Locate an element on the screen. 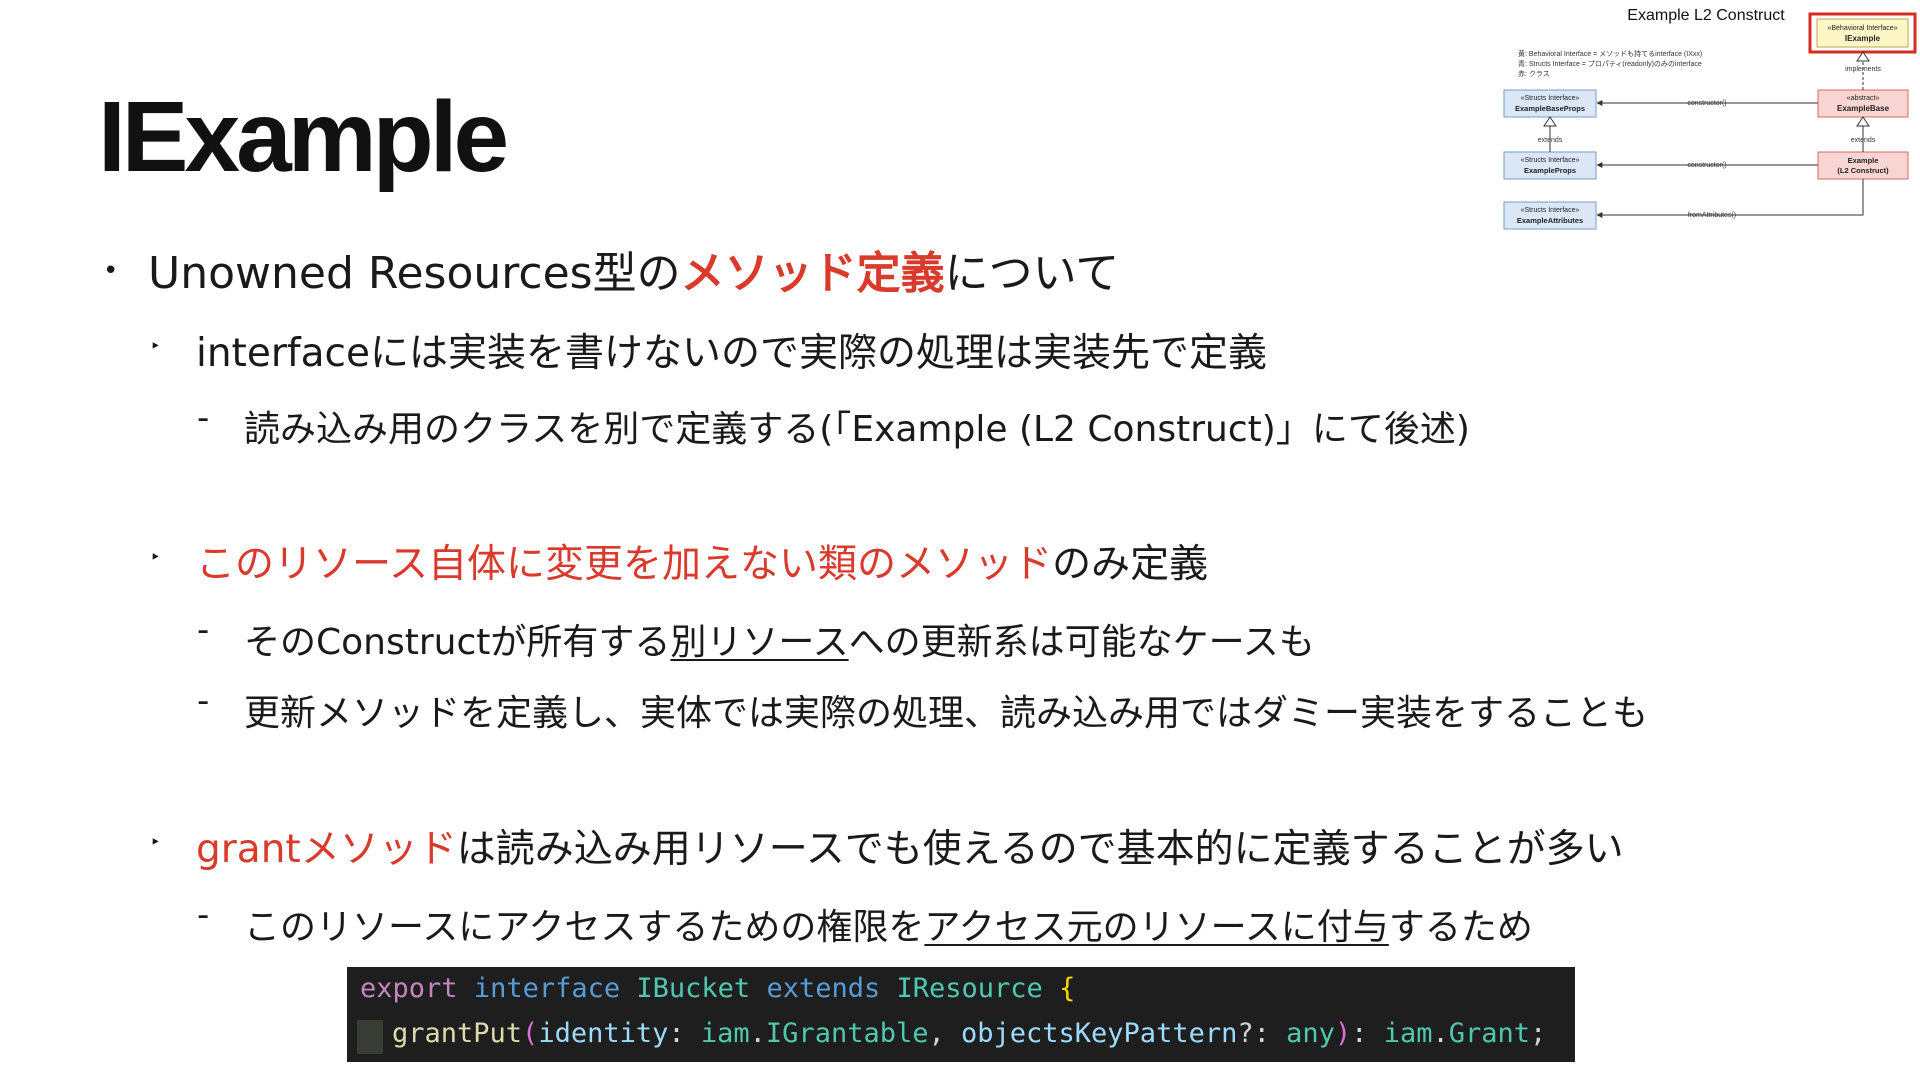  example-base-props-stereotype: «Structs Interface» is located at coordinates (1550, 98).